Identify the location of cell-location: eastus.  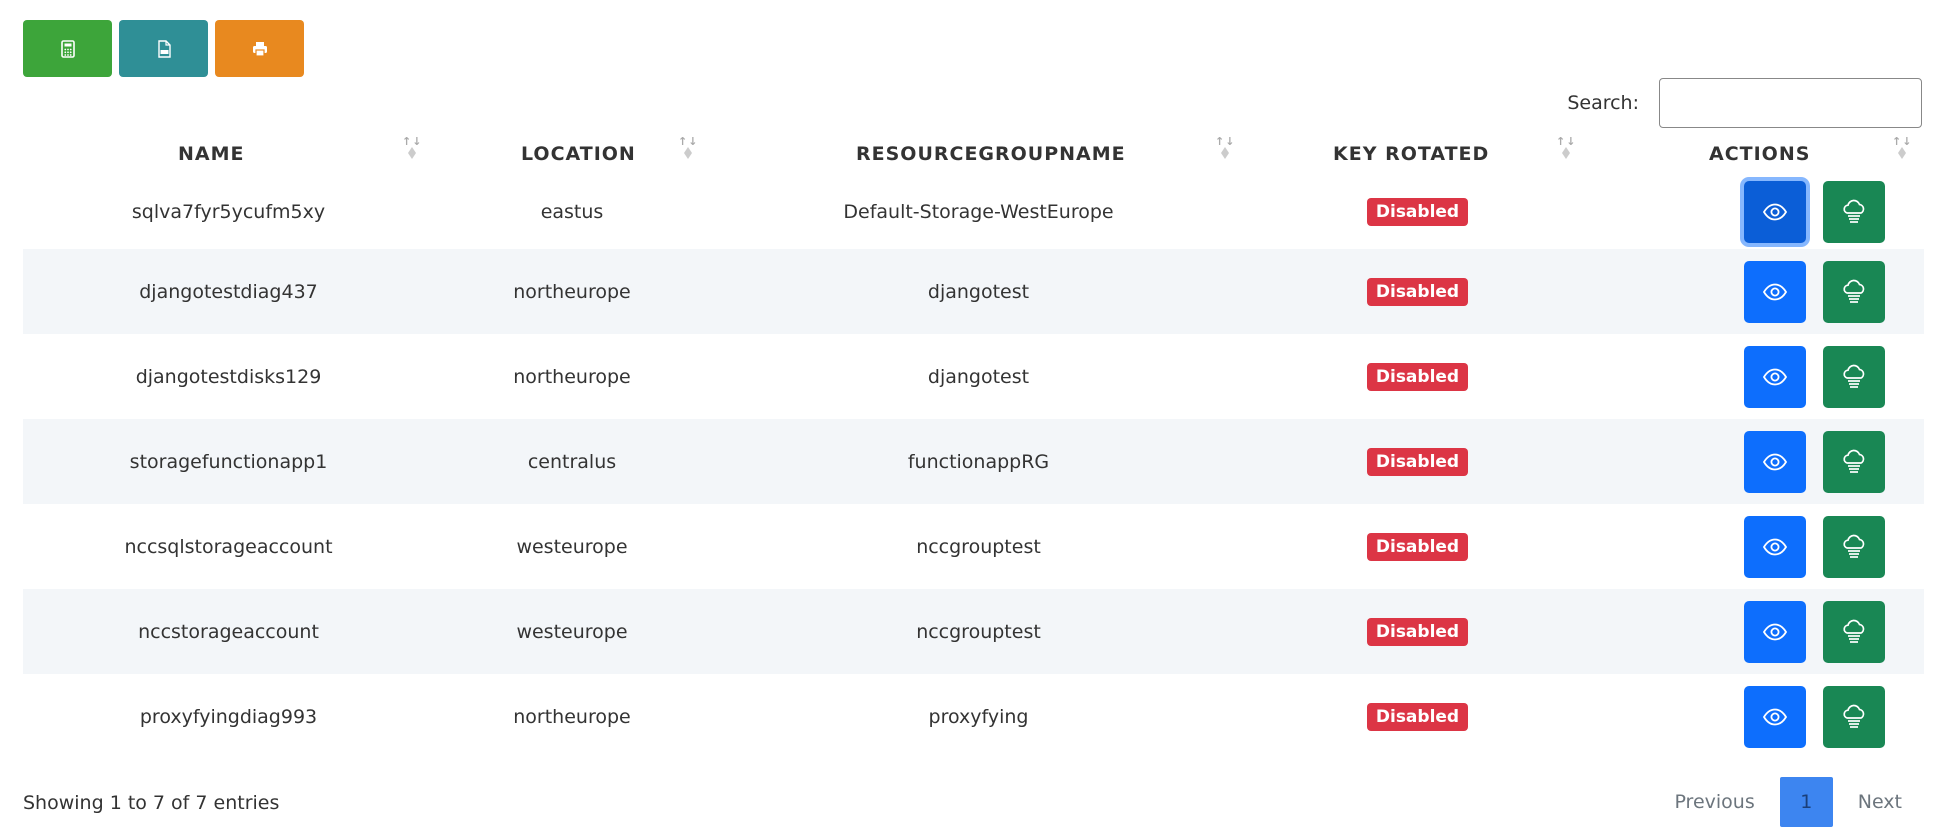
(572, 212).